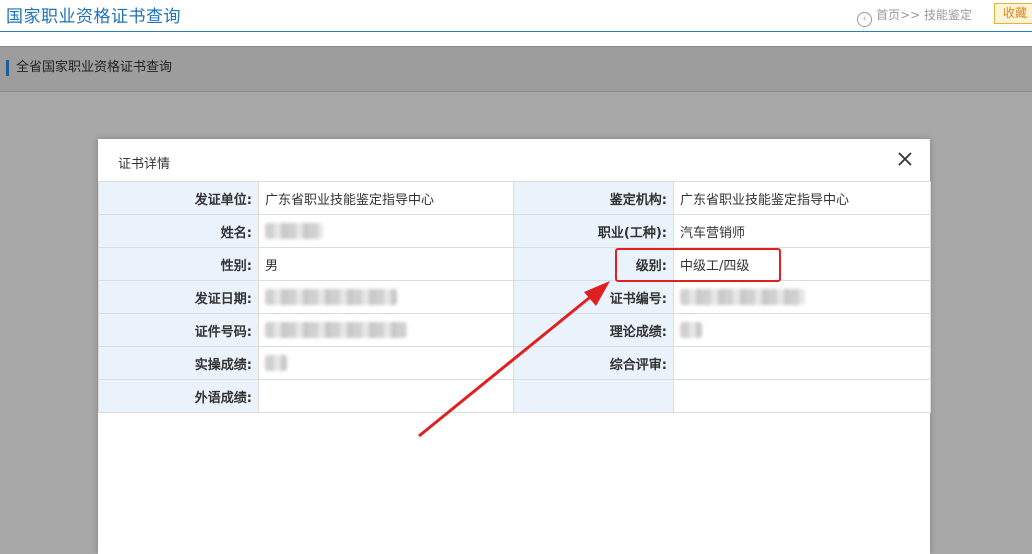  I want to click on redacted-certificate-number, so click(742, 297).